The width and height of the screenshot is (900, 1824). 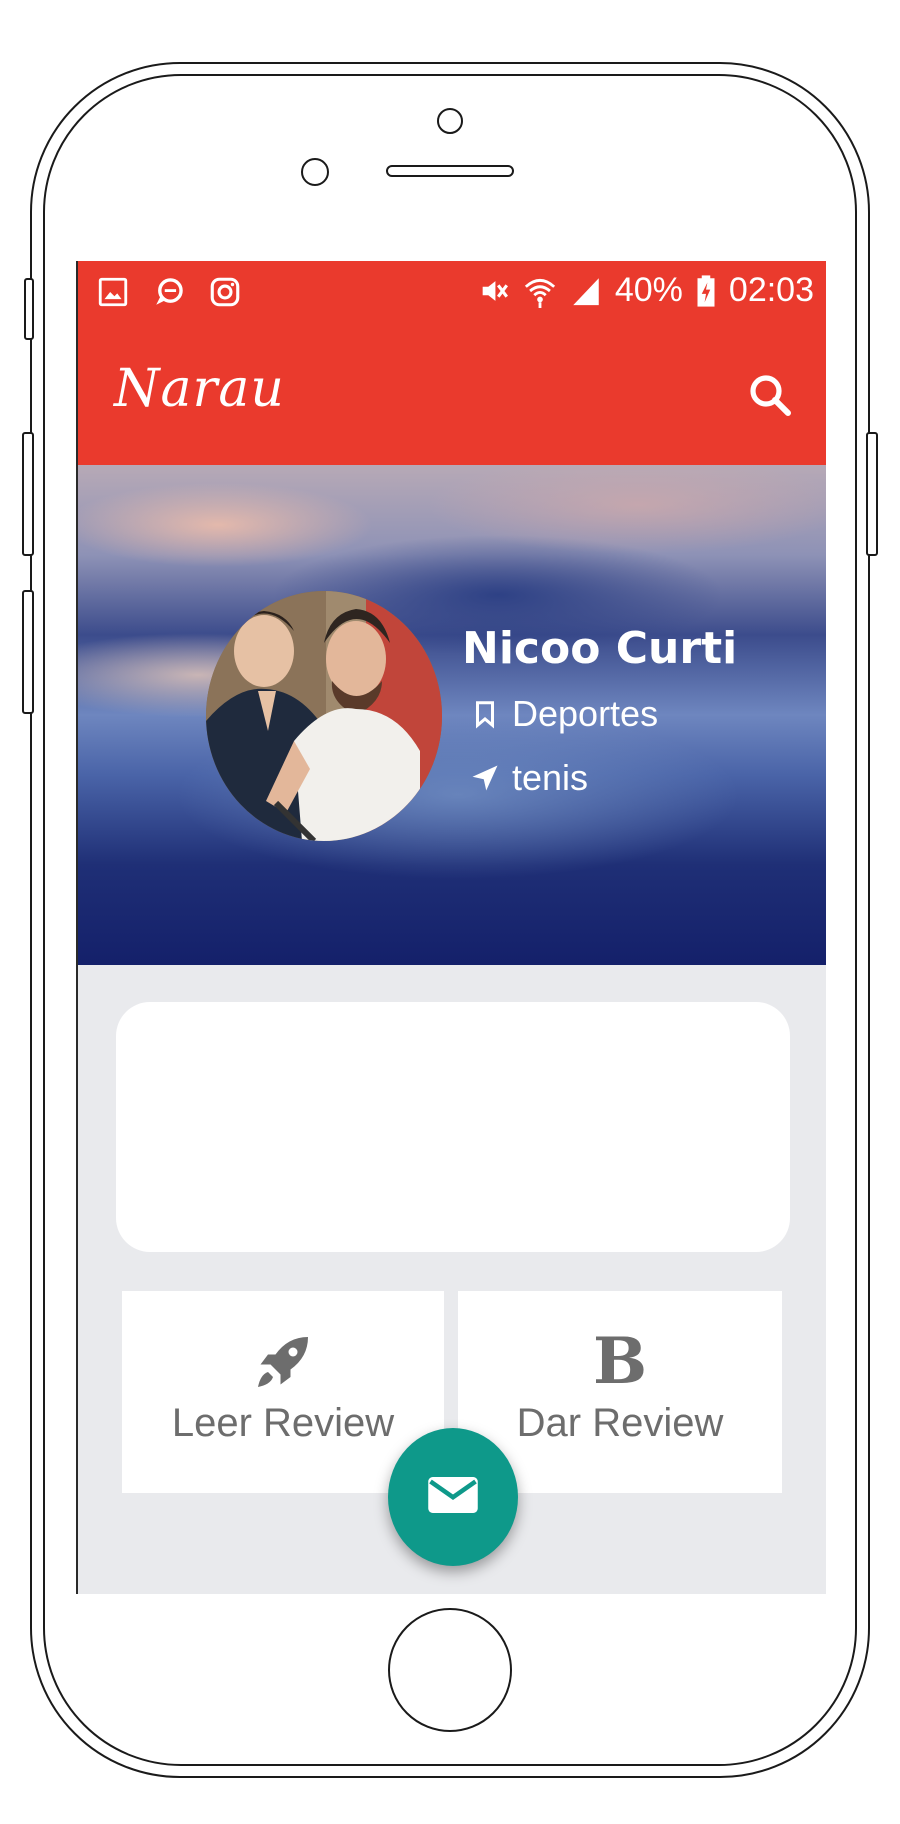 What do you see at coordinates (450, 1670) in the screenshot?
I see `home-button` at bounding box center [450, 1670].